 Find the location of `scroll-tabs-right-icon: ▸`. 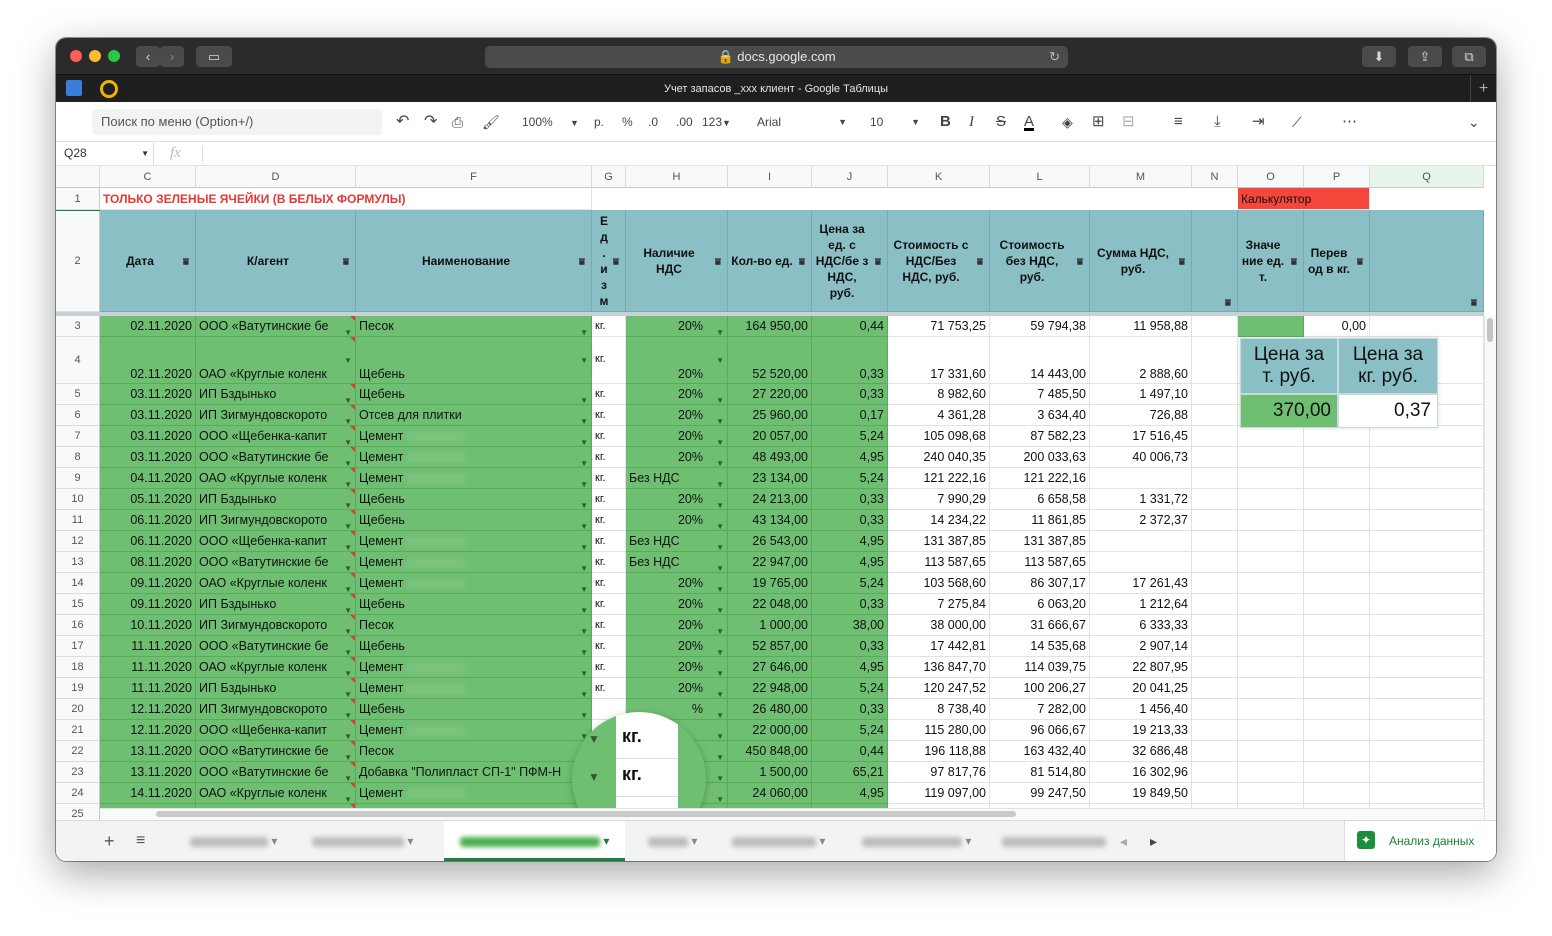

scroll-tabs-right-icon: ▸ is located at coordinates (1153, 841).